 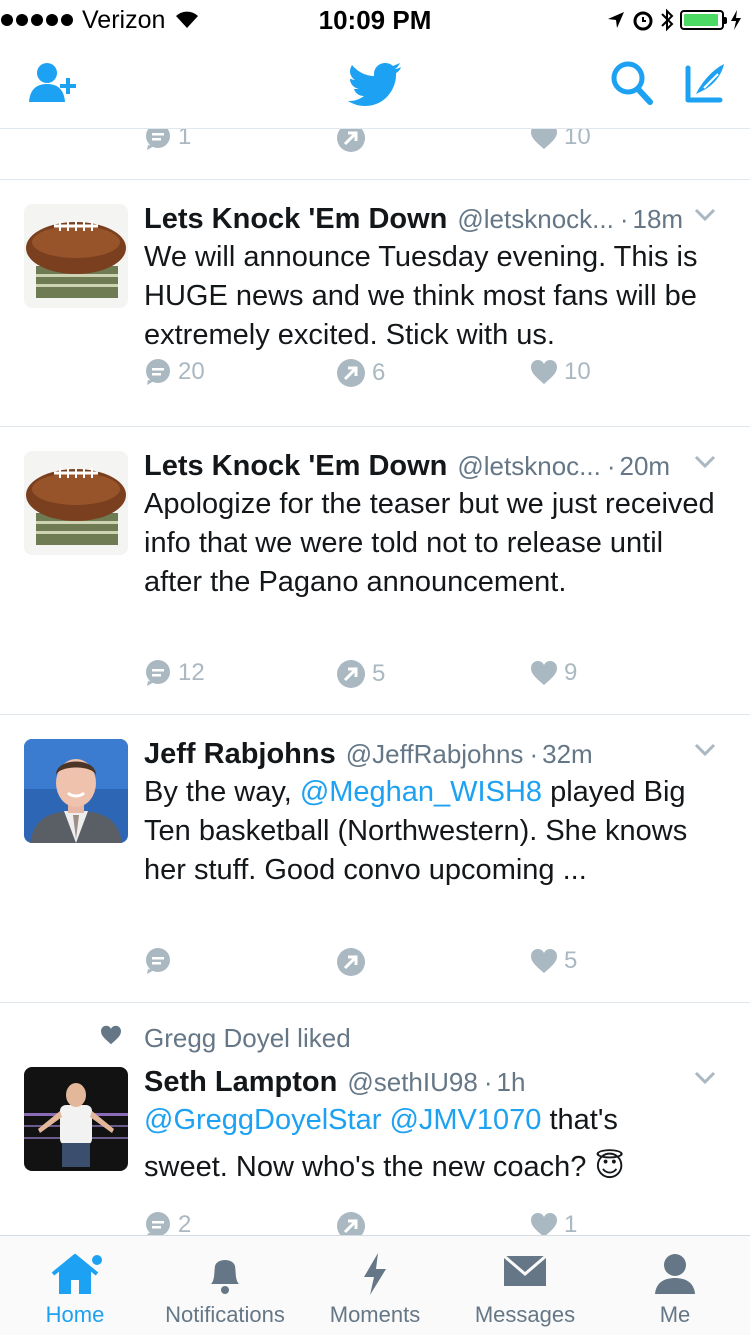 I want to click on battery-icon, so click(x=703, y=20).